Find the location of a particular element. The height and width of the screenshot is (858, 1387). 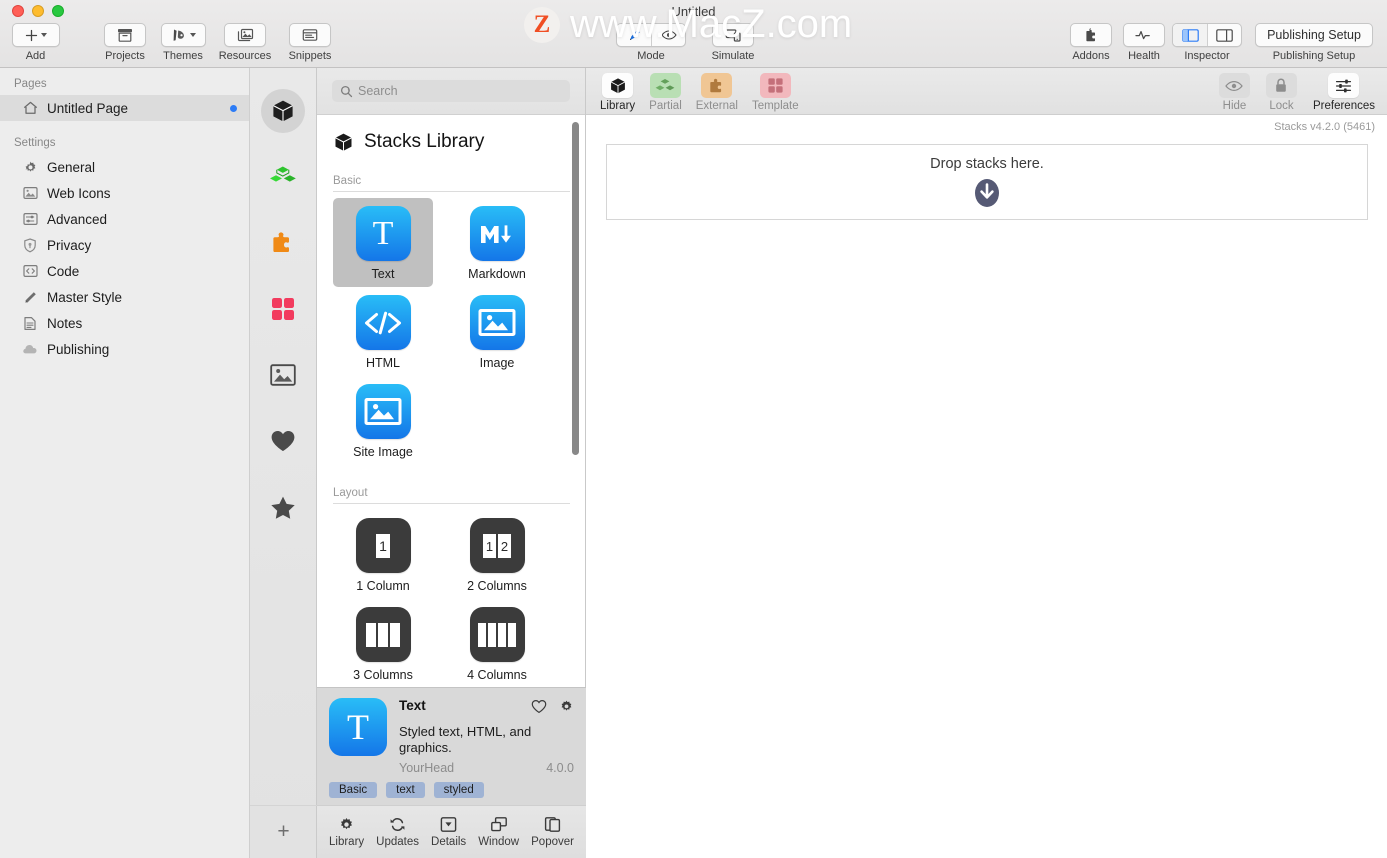

lib-tab-updates: Updates is located at coordinates (397, 832).